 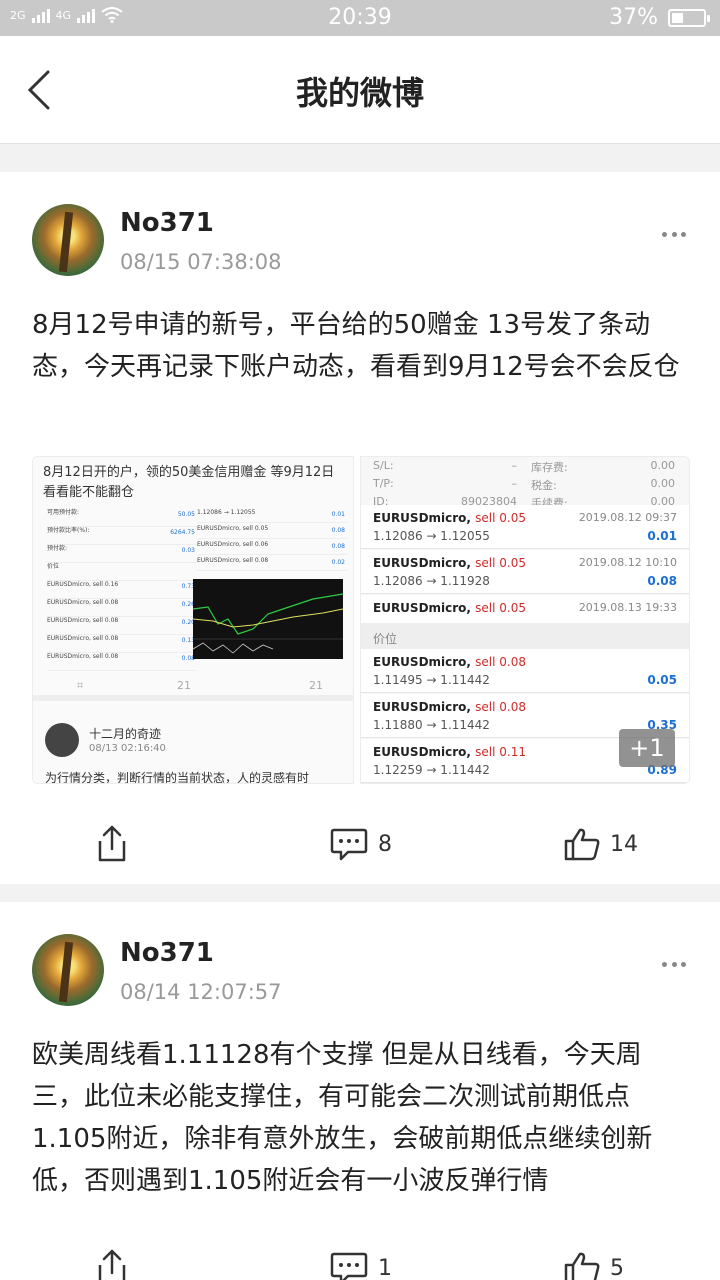 I want to click on embedded-user-name: 十二月的奇迹, so click(x=125, y=734).